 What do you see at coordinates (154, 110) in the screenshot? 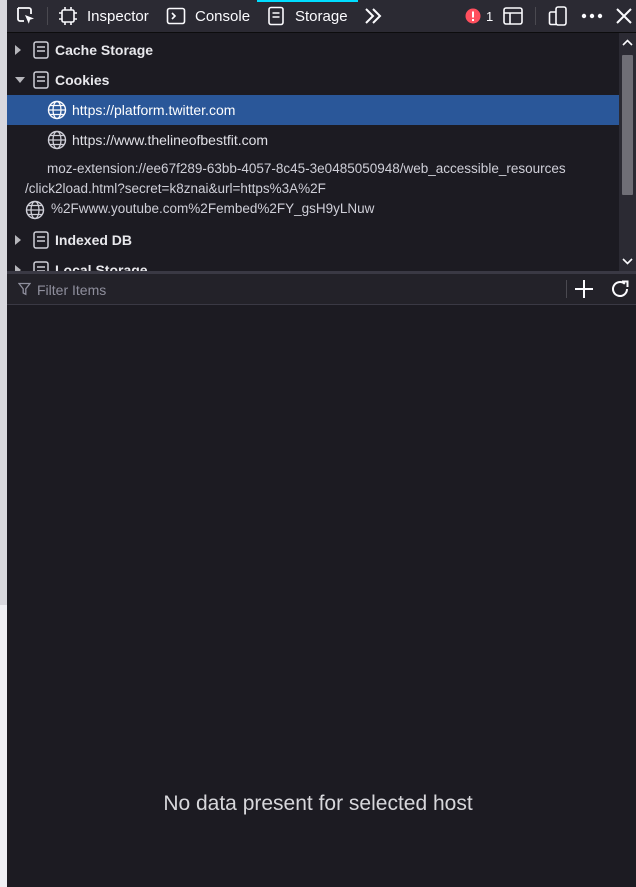
I see `tree-item-label: https://platform.twitter.com` at bounding box center [154, 110].